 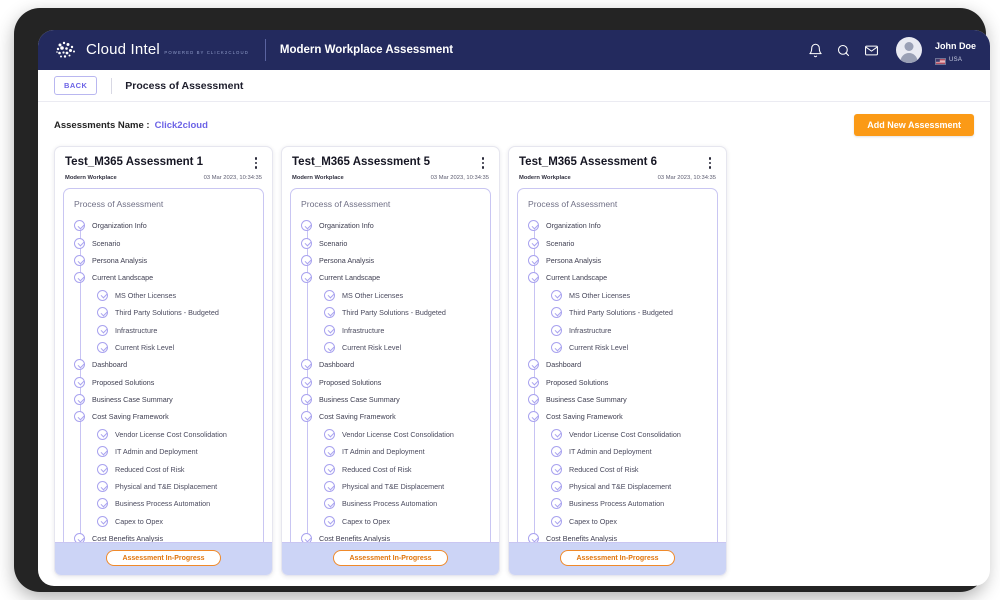 I want to click on brand-logo: Cloud Intel Powered by Click2Cloud, so click(x=151, y=50).